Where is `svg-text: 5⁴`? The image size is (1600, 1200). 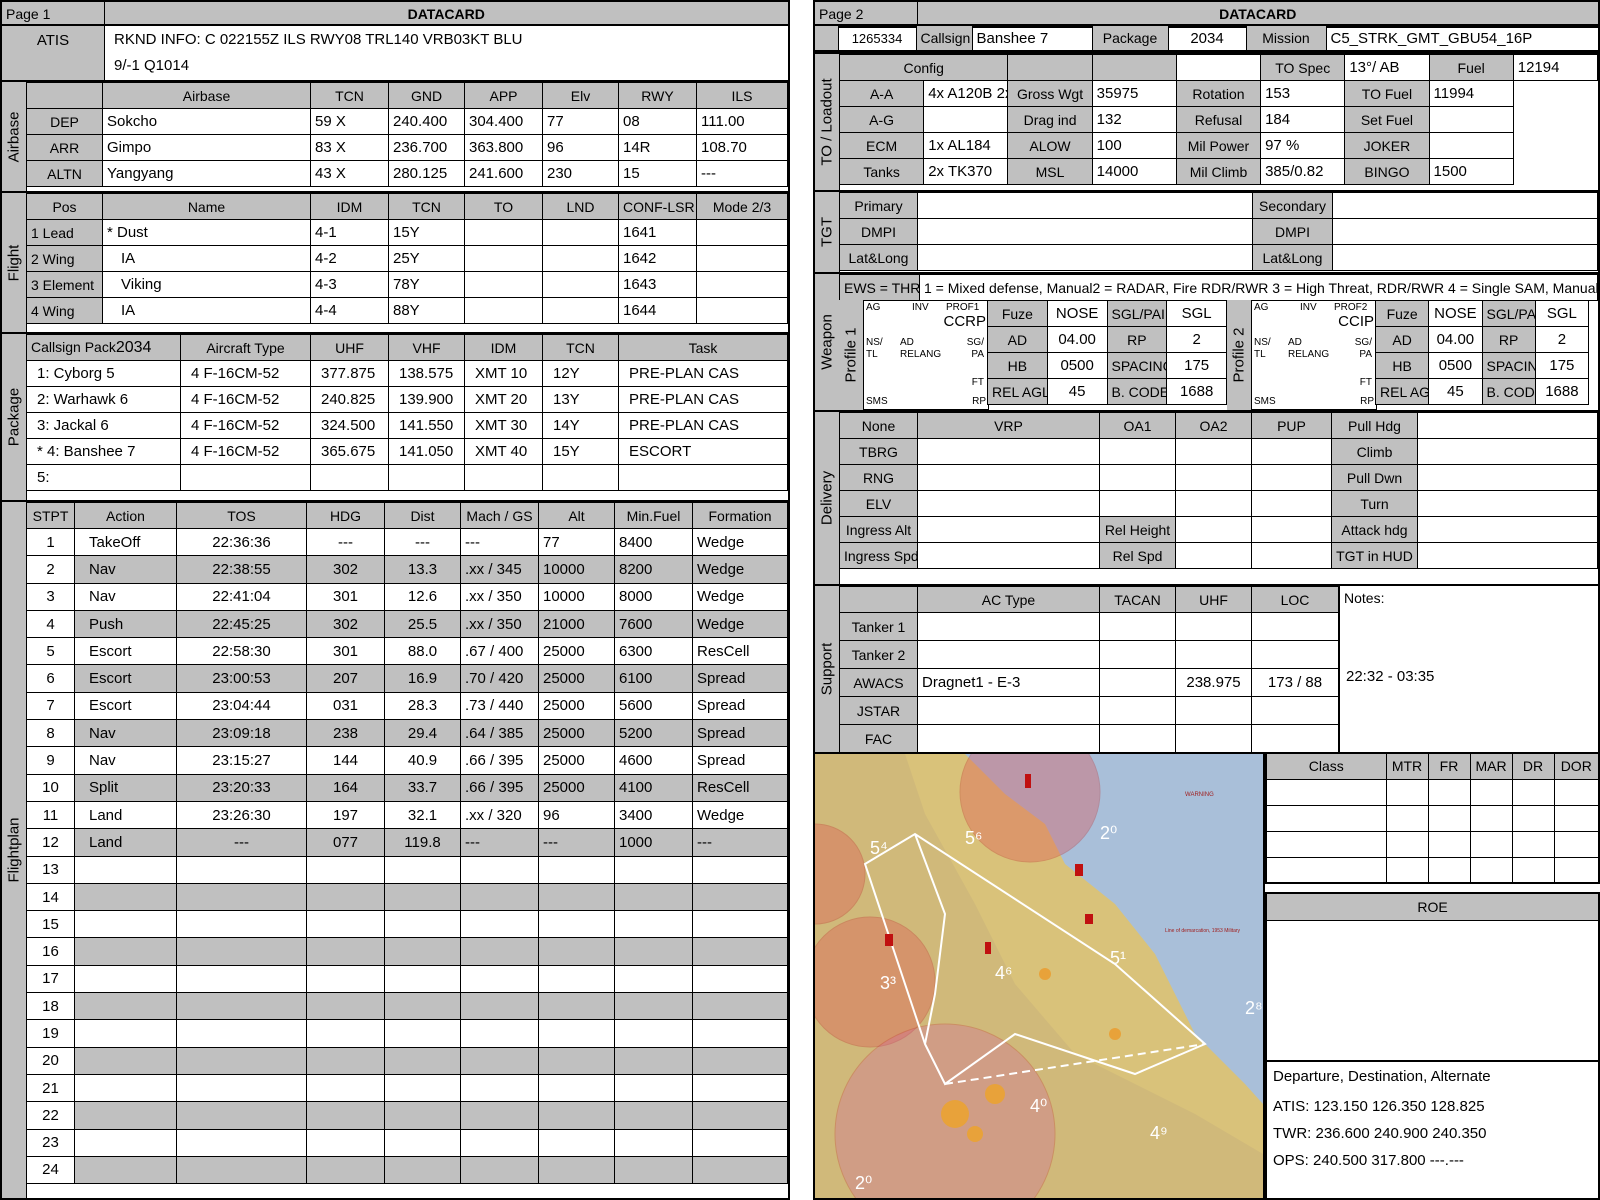
svg-text: 5⁴ is located at coordinates (879, 848).